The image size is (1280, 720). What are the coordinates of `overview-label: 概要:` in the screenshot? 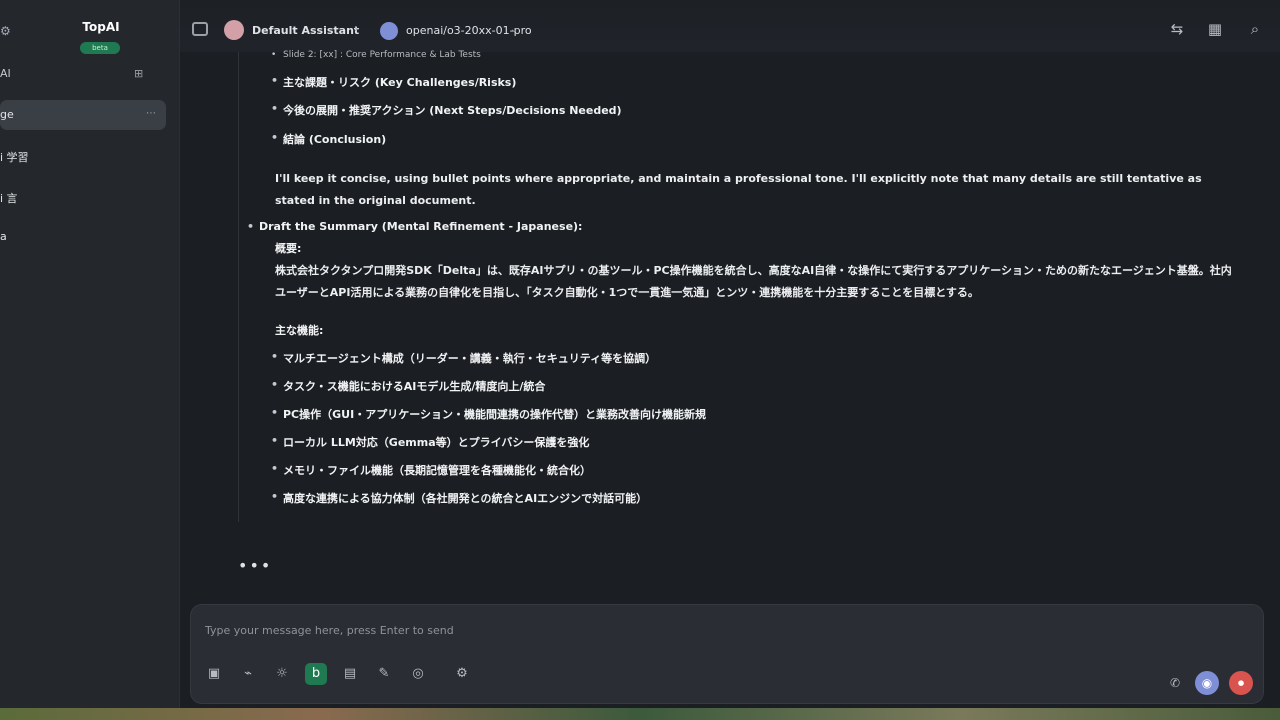 It's located at (288, 248).